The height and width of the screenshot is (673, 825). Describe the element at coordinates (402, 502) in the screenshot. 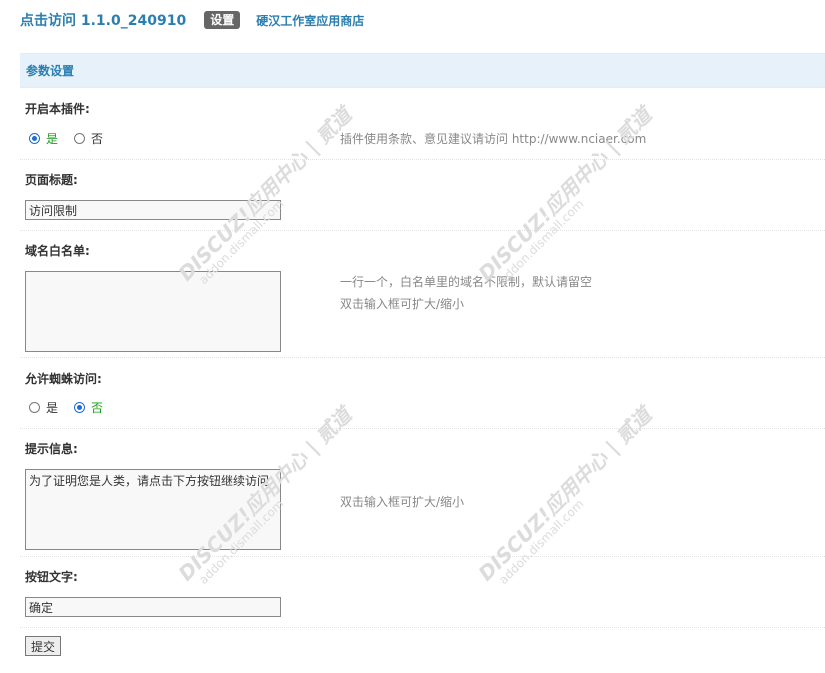

I see `prompt-message-hint: 双击输入框可扩大/缩小` at that location.